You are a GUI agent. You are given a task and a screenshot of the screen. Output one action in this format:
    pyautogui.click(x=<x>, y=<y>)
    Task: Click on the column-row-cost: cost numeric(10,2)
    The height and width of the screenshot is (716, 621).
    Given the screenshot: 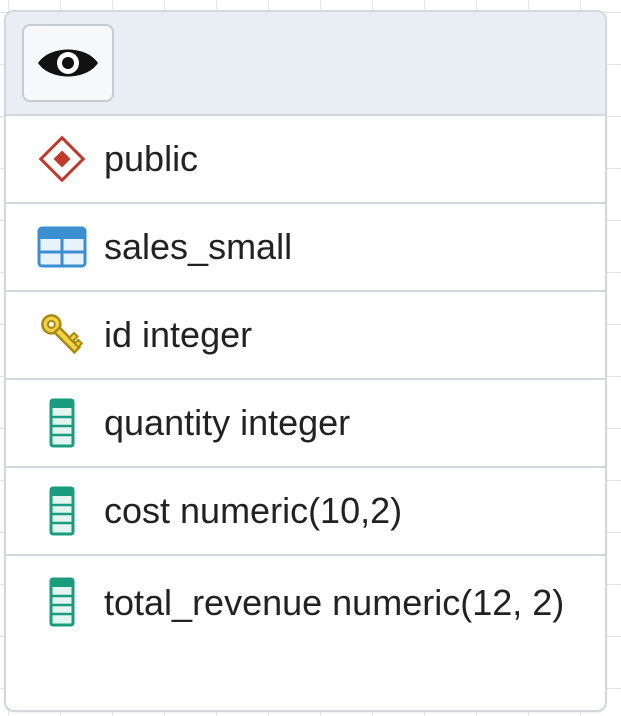 What is the action you would take?
    pyautogui.click(x=305, y=512)
    